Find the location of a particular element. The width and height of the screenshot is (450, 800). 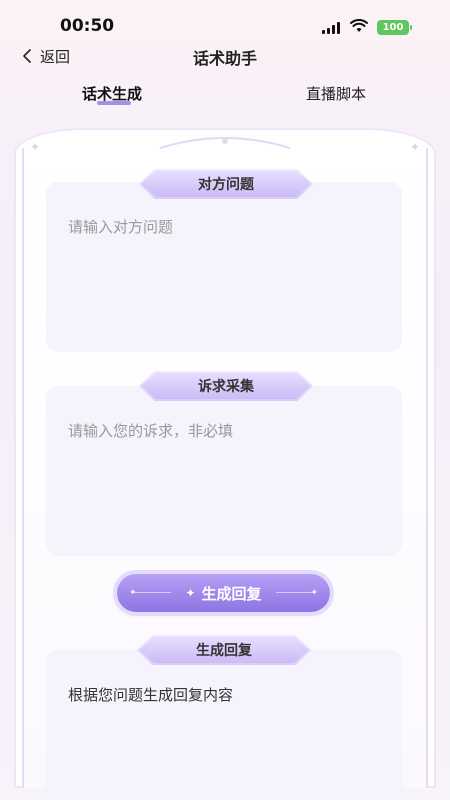

button-sparkle-left: ✦ is located at coordinates (133, 593).